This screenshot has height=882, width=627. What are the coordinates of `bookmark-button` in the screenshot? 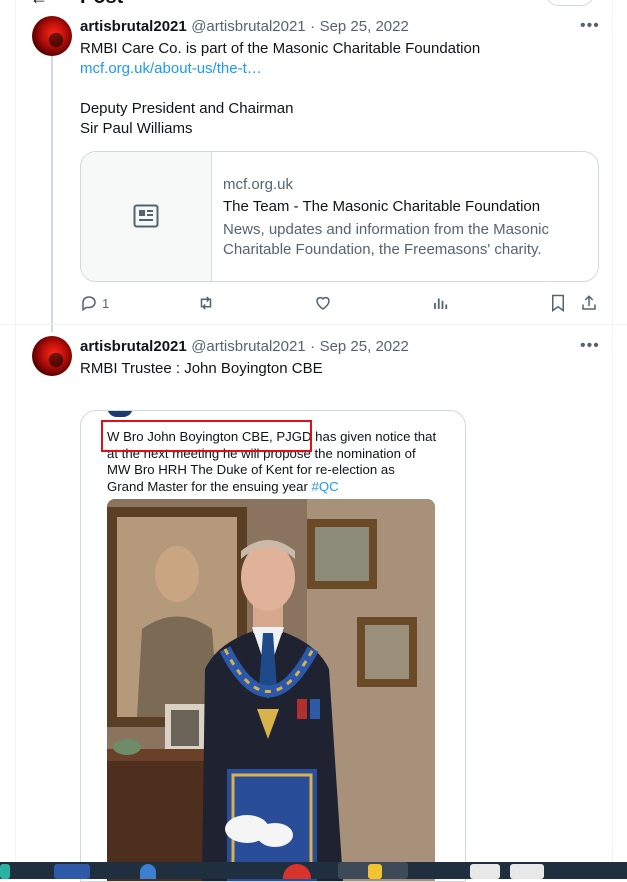 It's located at (558, 303).